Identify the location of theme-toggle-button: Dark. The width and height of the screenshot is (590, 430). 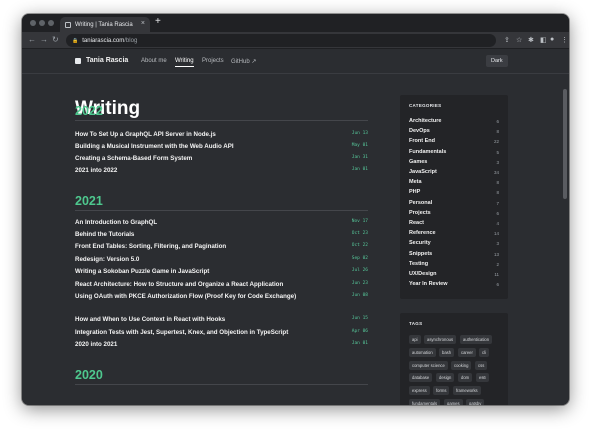
(497, 61).